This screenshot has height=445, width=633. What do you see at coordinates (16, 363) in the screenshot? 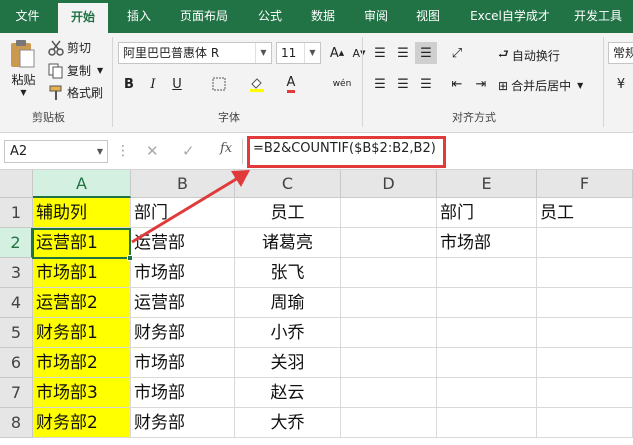
I see `row-header-6: 6` at bounding box center [16, 363].